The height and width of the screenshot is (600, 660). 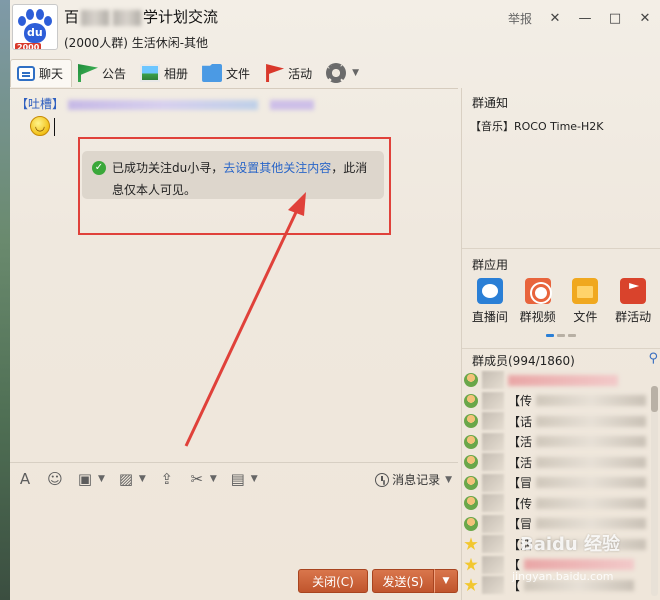 What do you see at coordinates (197, 478) in the screenshot?
I see `scissors-icon: ✂` at bounding box center [197, 478].